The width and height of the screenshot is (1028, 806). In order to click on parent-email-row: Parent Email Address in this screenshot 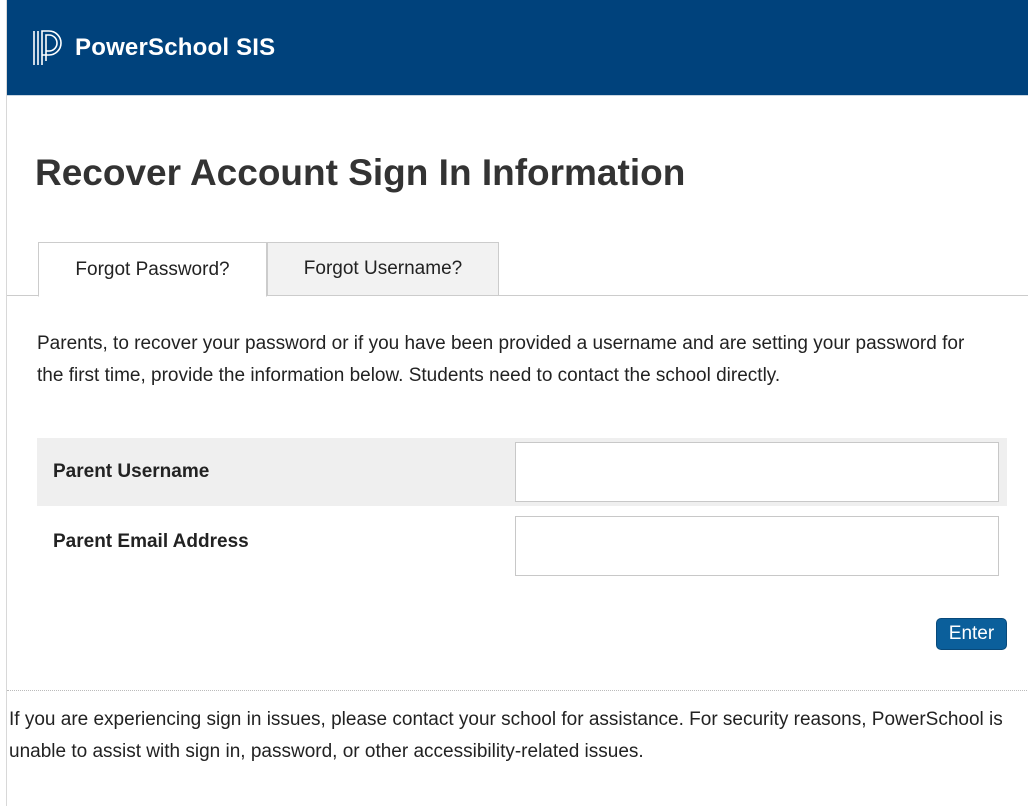, I will do `click(522, 542)`.